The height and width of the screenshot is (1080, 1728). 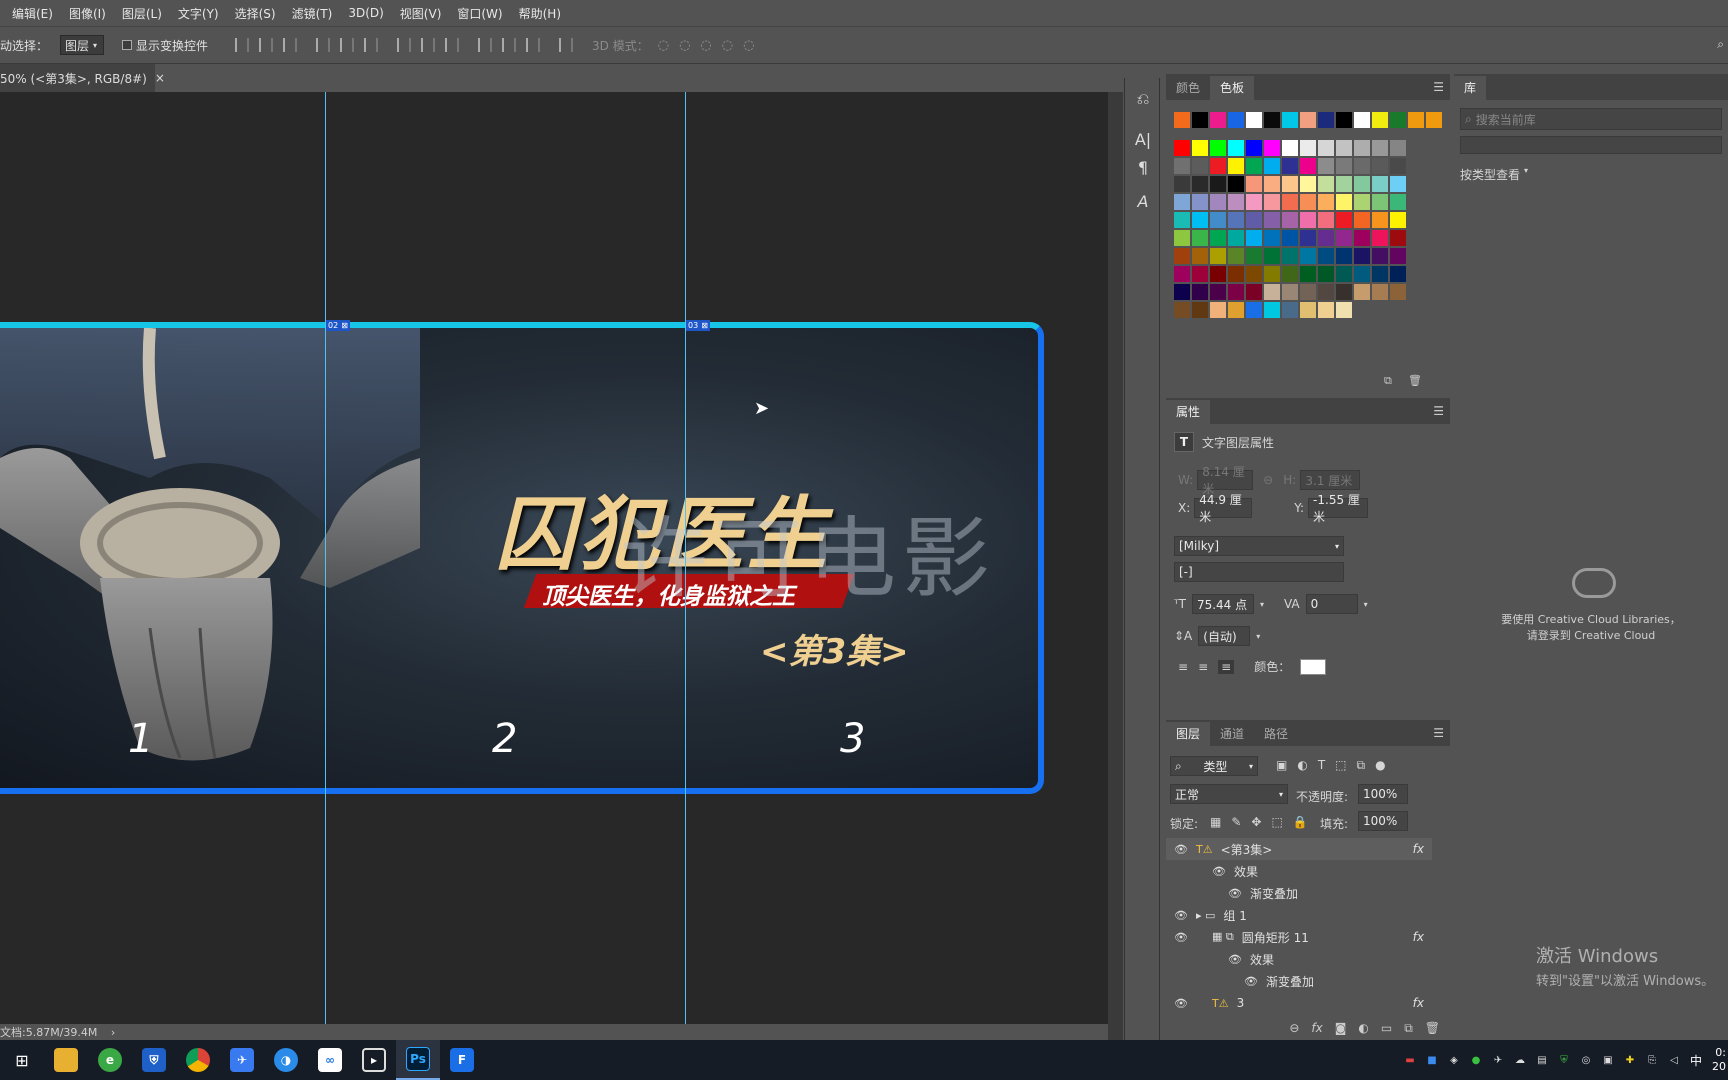 I want to click on trash-icon: 🗑, so click(x=1432, y=1028).